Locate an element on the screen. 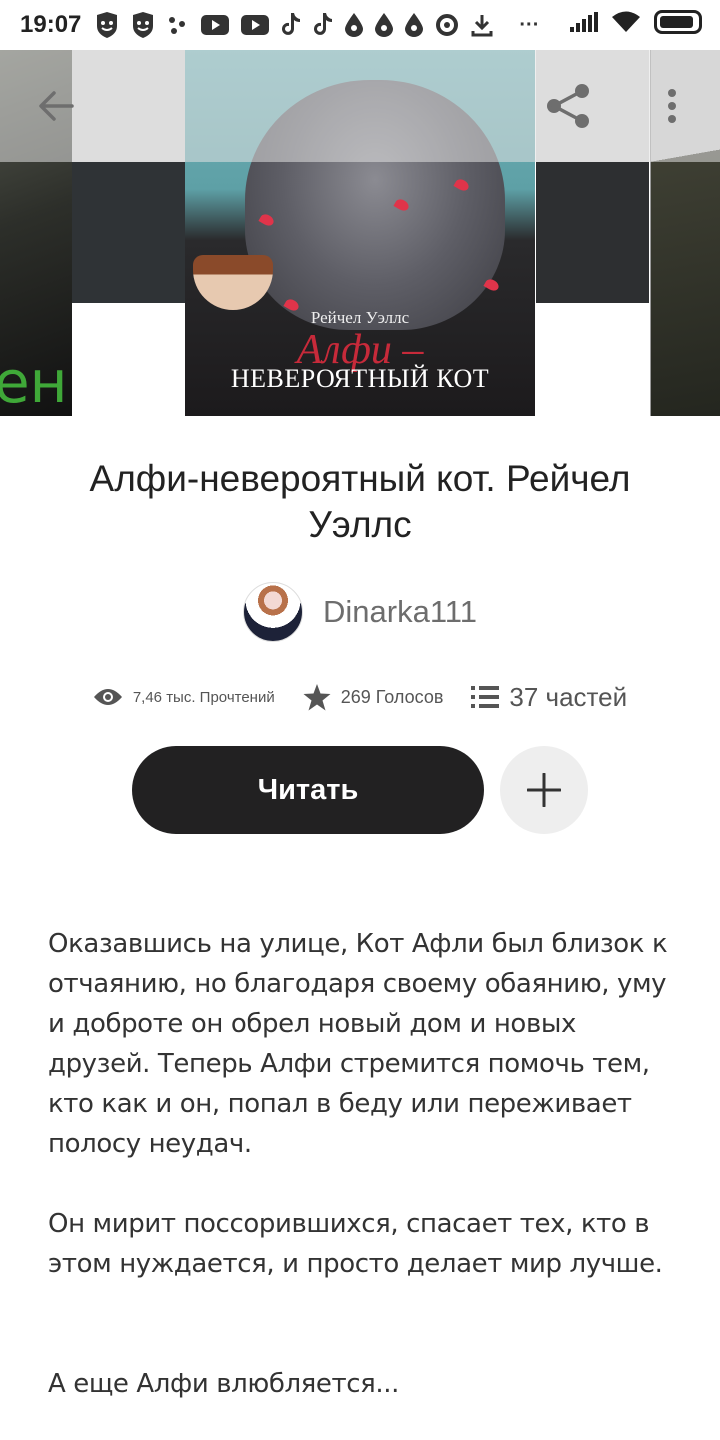 The image size is (720, 1440). author-name: Dinarka111 is located at coordinates (400, 612).